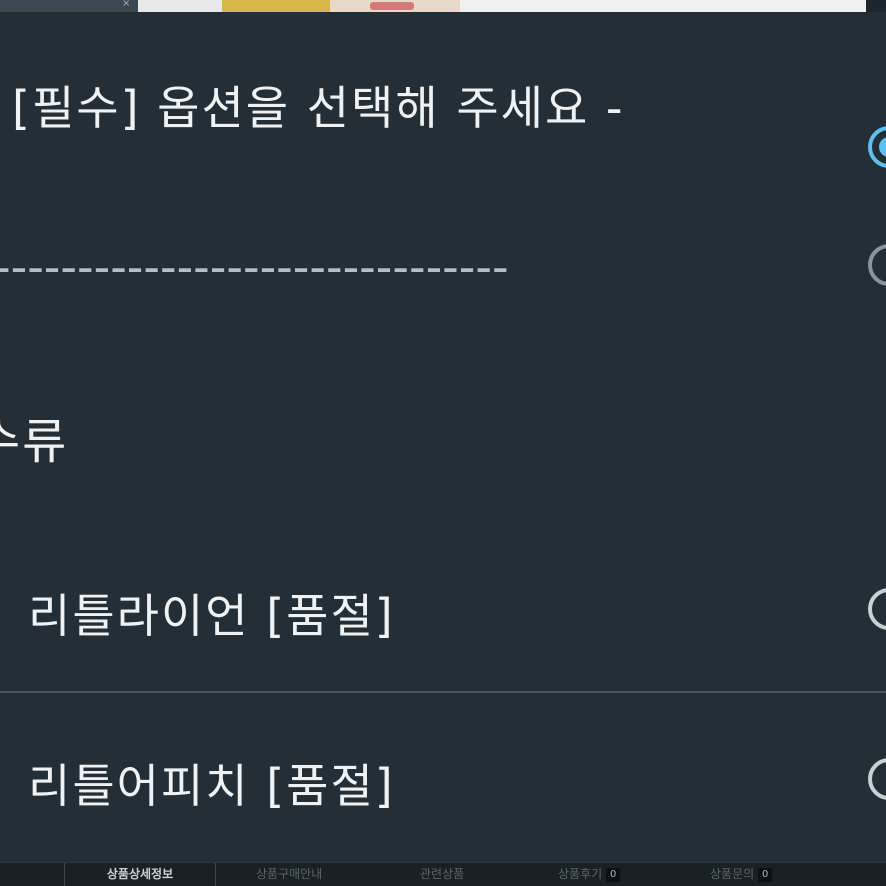  What do you see at coordinates (877, 147) in the screenshot?
I see `radio-selected-icon` at bounding box center [877, 147].